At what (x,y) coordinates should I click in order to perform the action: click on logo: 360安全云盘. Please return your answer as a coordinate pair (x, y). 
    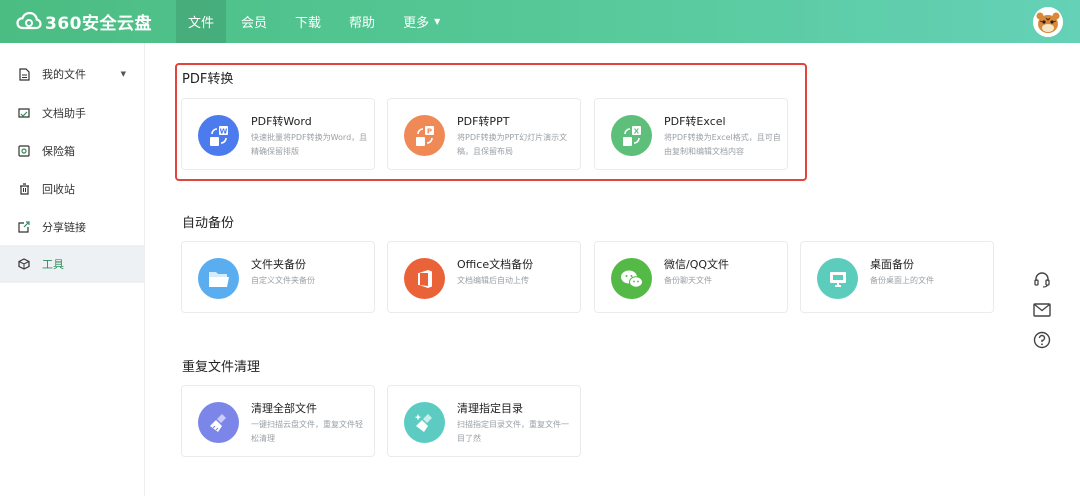
    Looking at the image, I should click on (84, 21).